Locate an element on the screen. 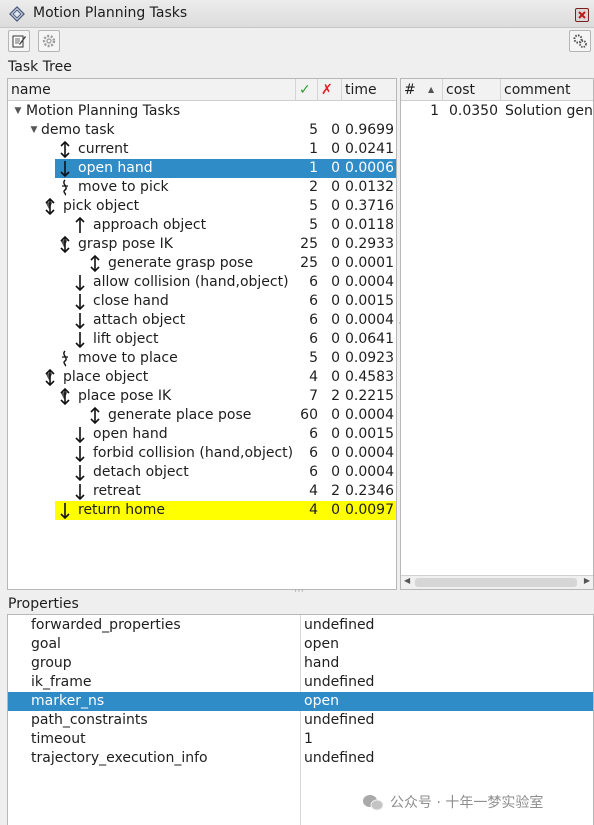 Image resolution: width=594 pixels, height=825 pixels. tree-row: allow collision (hand,object) 6 0 0.0004 is located at coordinates (202, 282).